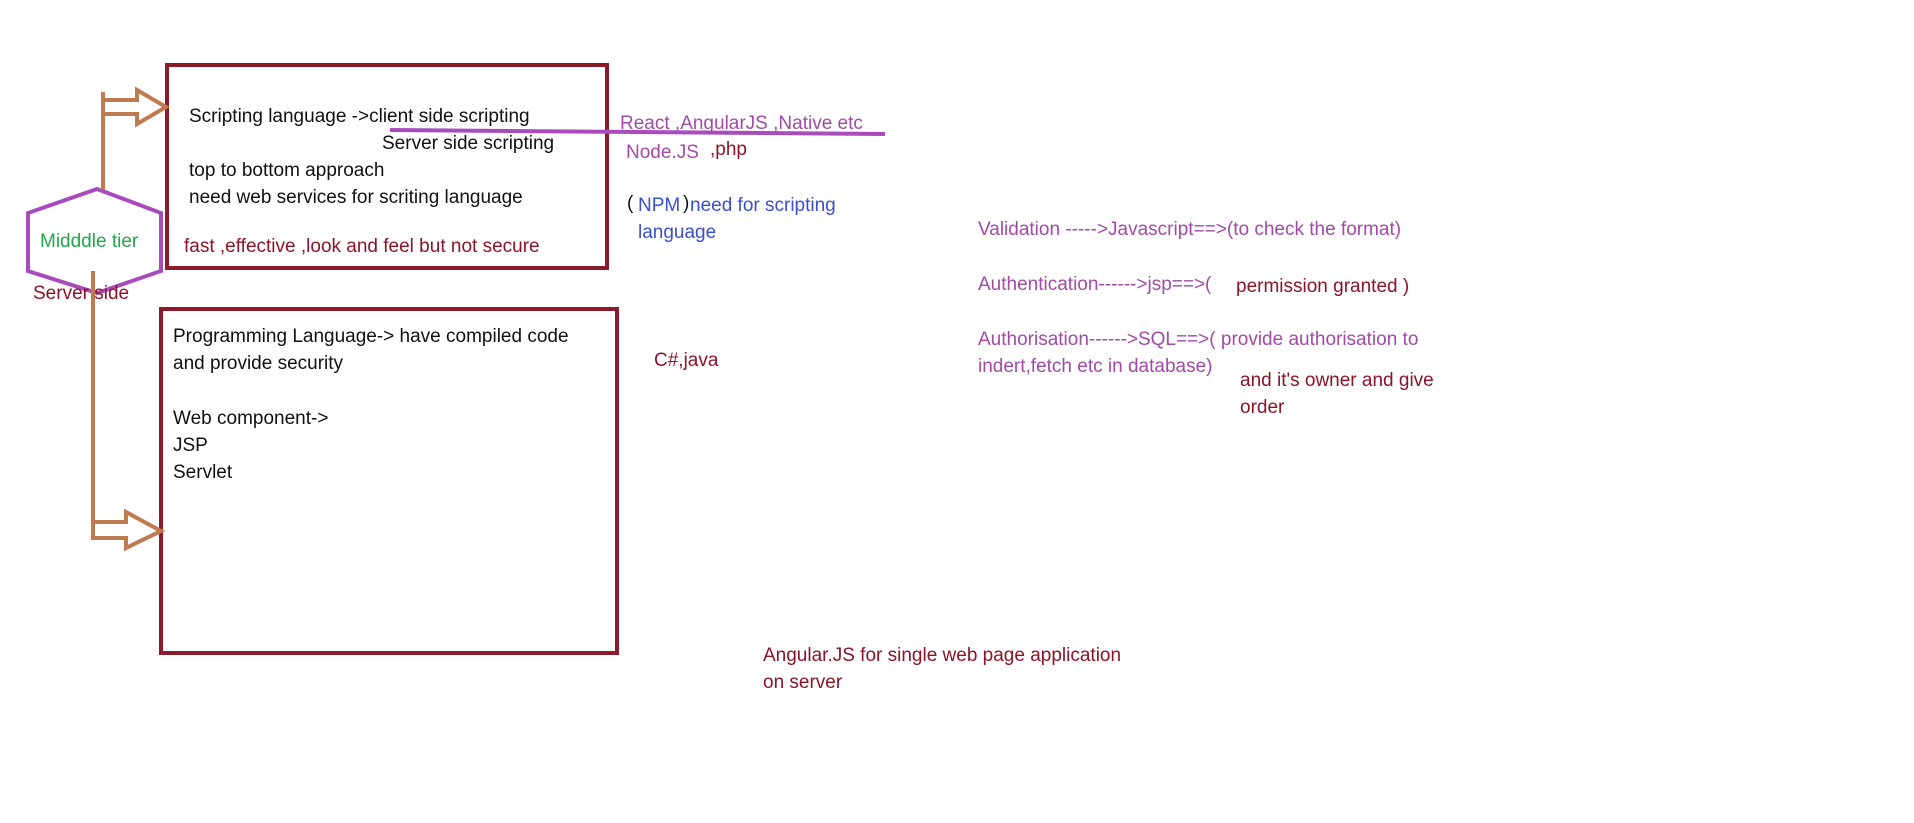  I want to click on permission-note: permission granted ), so click(1323, 286).